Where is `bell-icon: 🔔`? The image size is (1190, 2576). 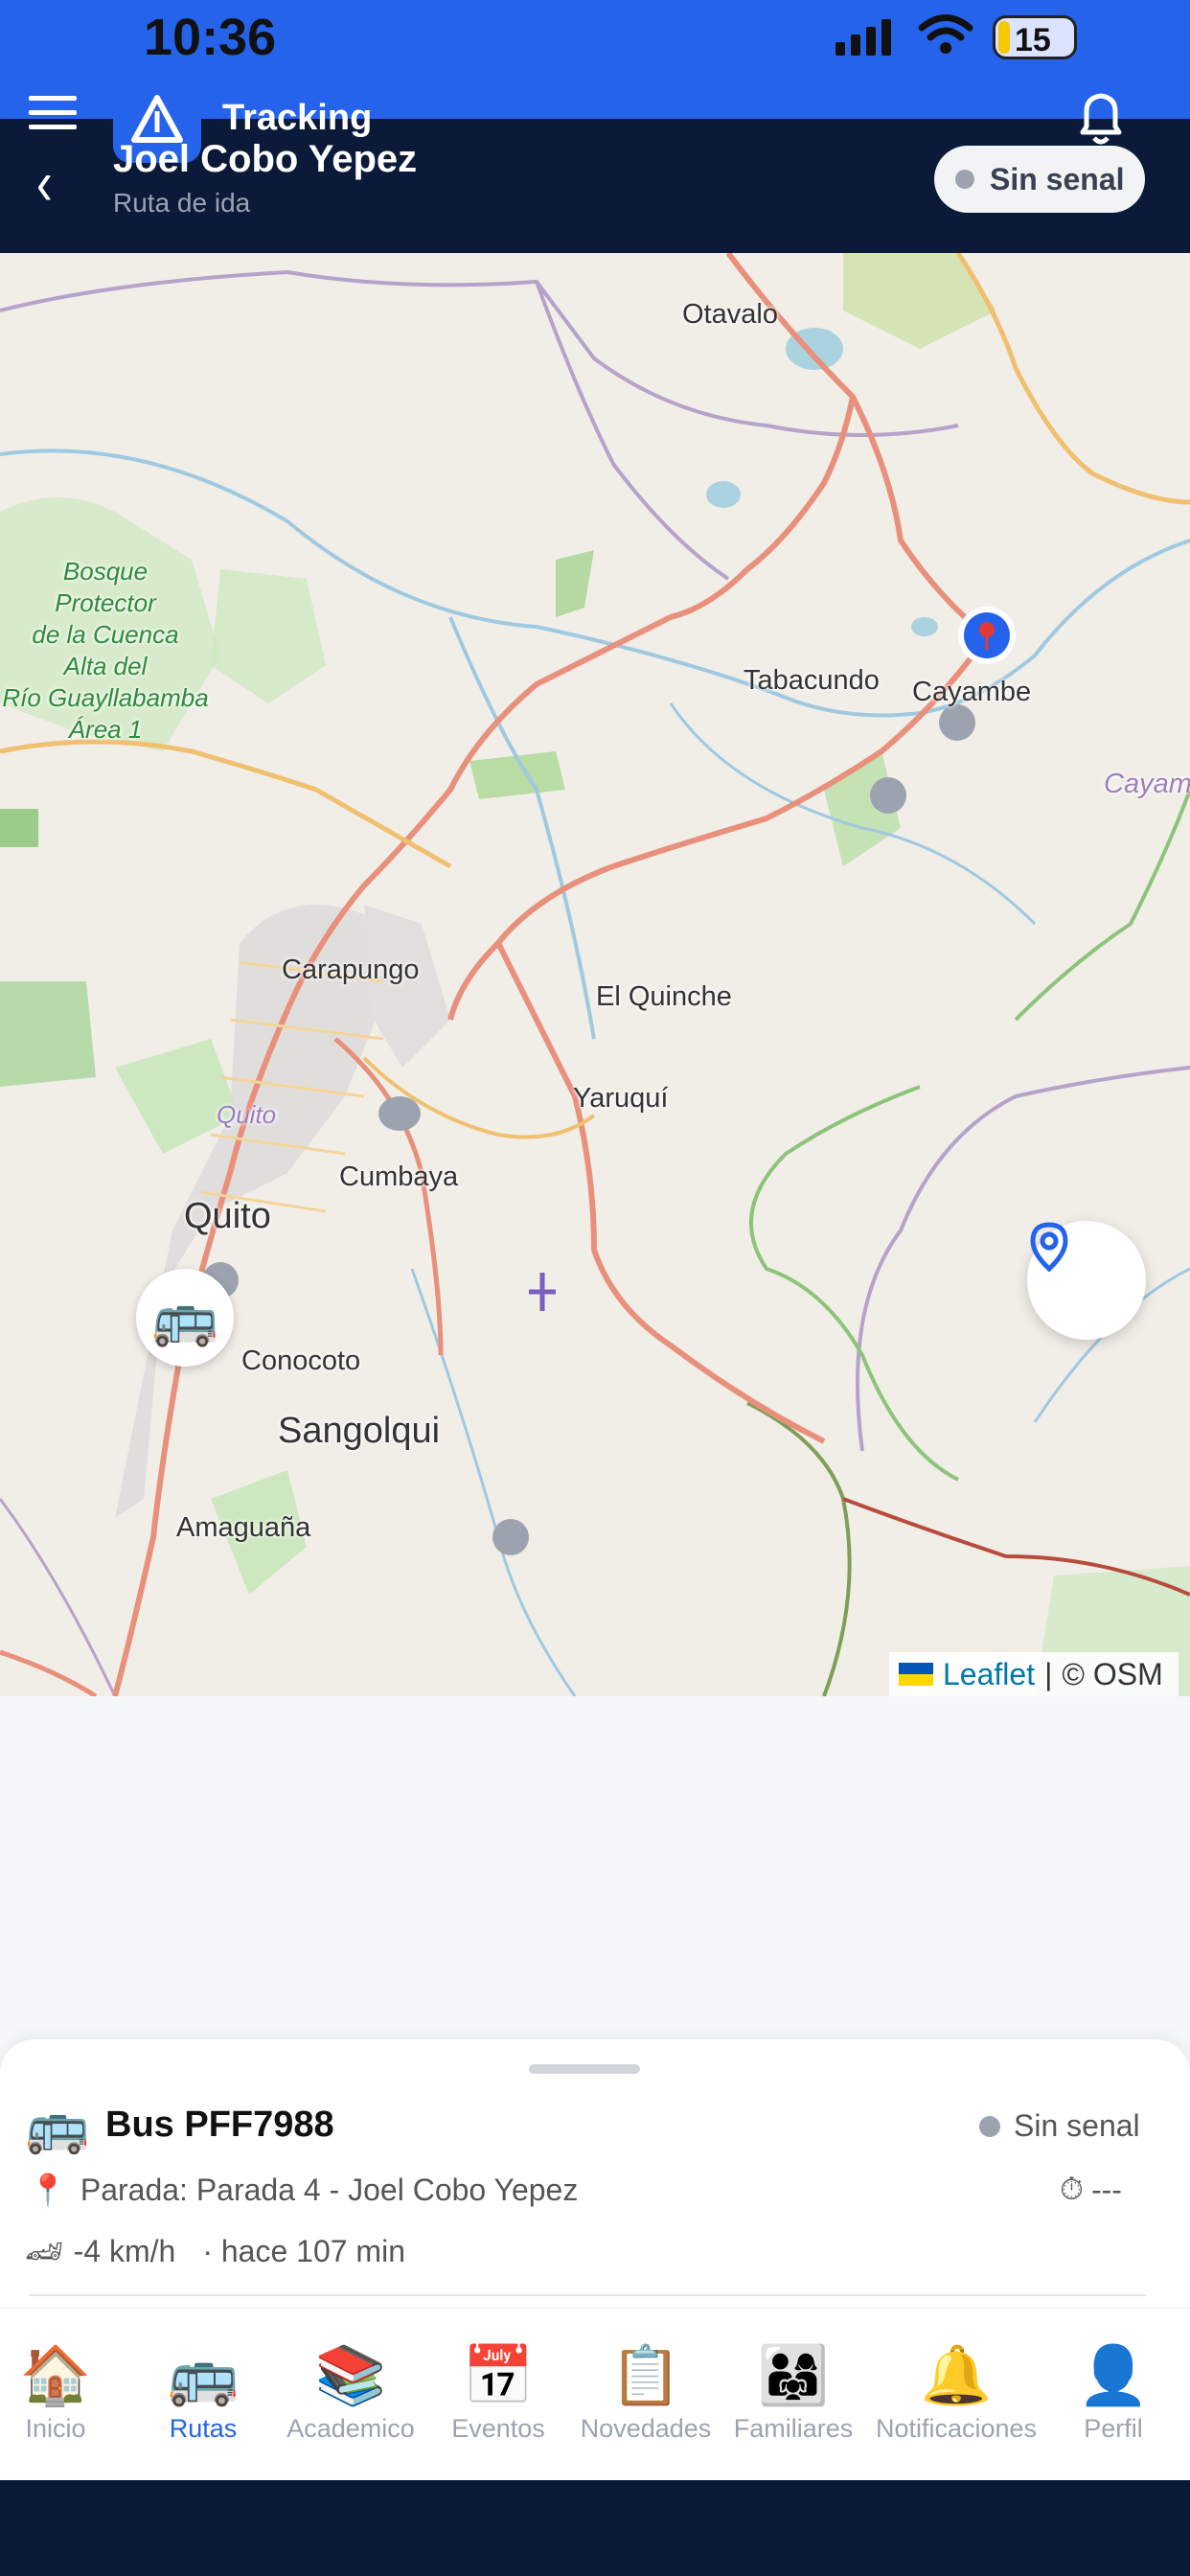 bell-icon: 🔔 is located at coordinates (957, 2375).